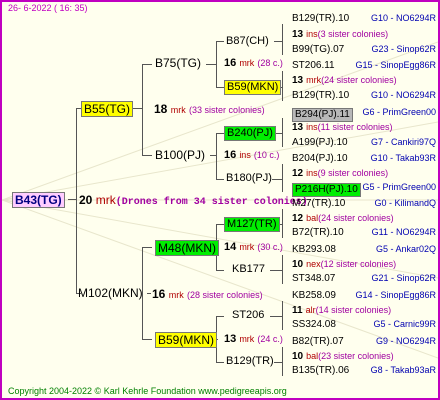 The image size is (440, 400). Describe the element at coordinates (110, 293) in the screenshot. I see `gen1-bottom-queen: M102(MKN)` at that location.